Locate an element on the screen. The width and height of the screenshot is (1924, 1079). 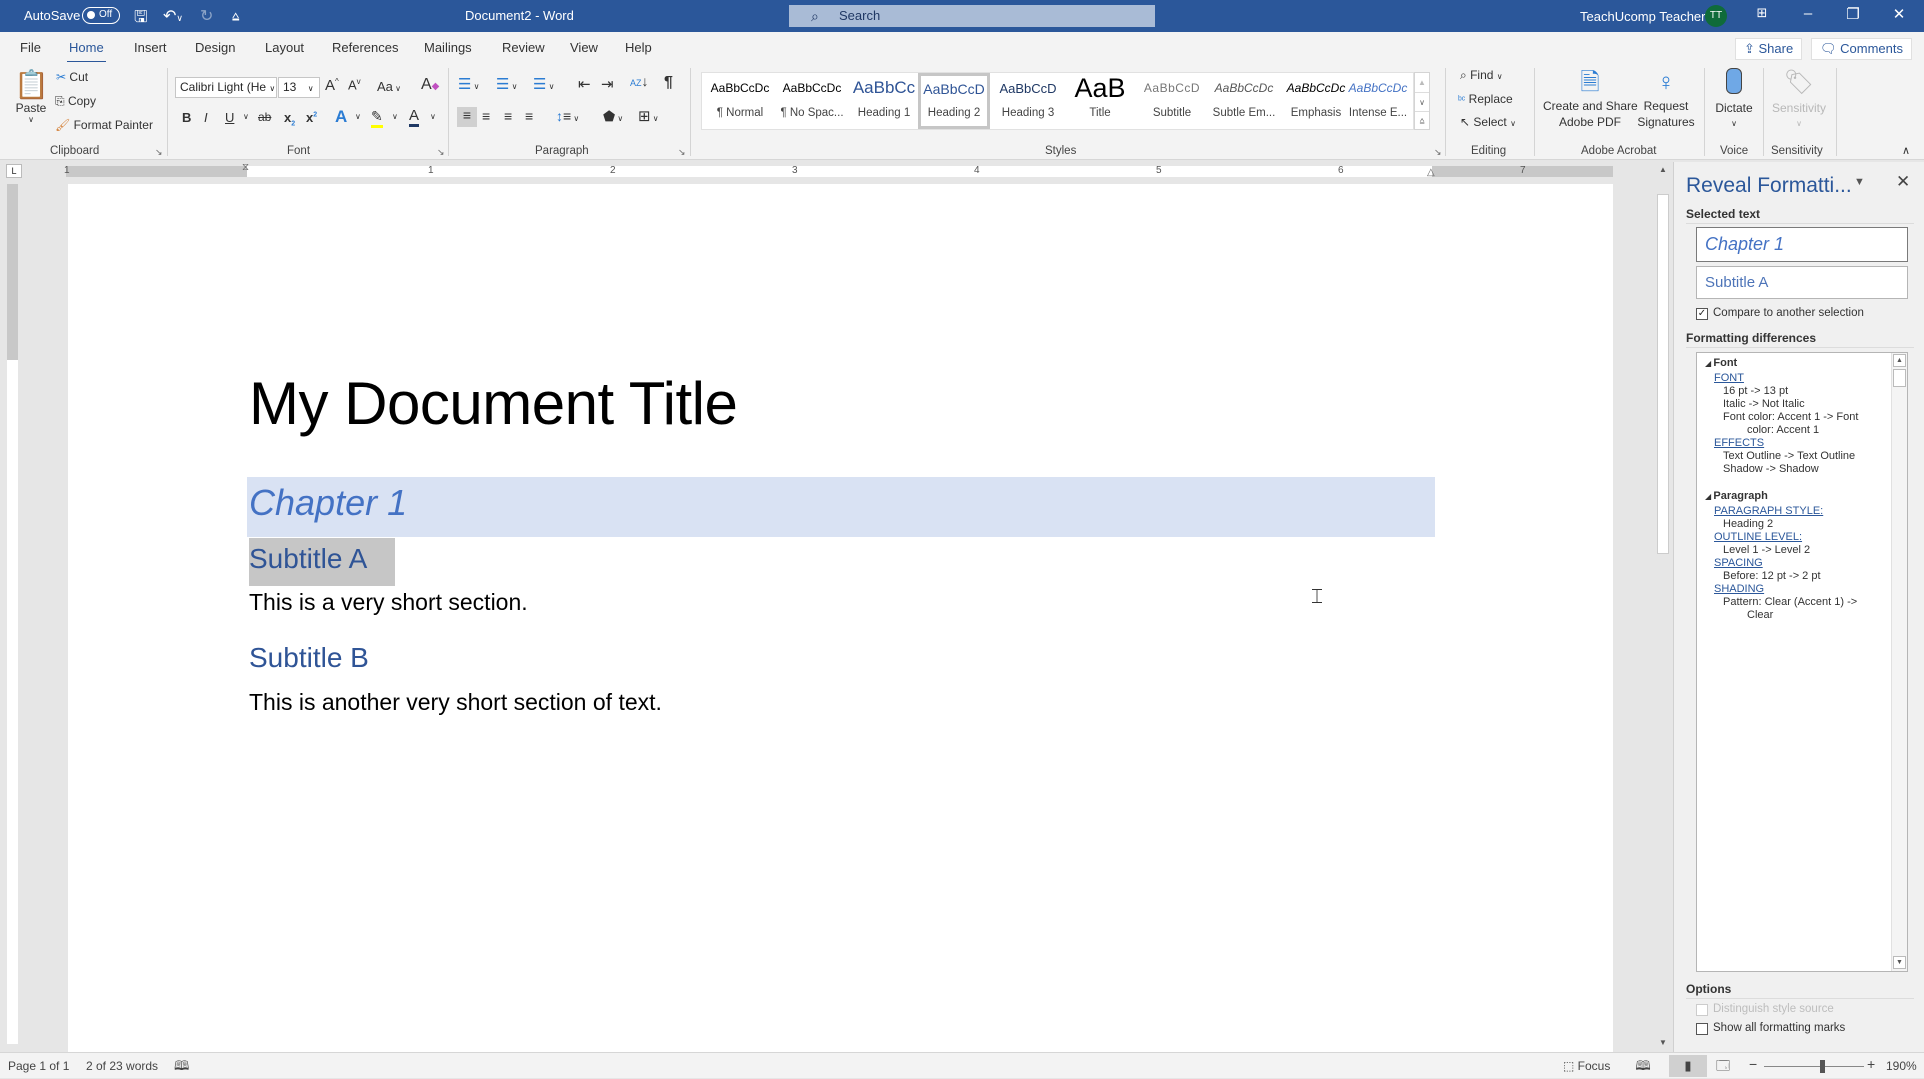
select-button: ↖ Select ∨ is located at coordinates (1488, 122).